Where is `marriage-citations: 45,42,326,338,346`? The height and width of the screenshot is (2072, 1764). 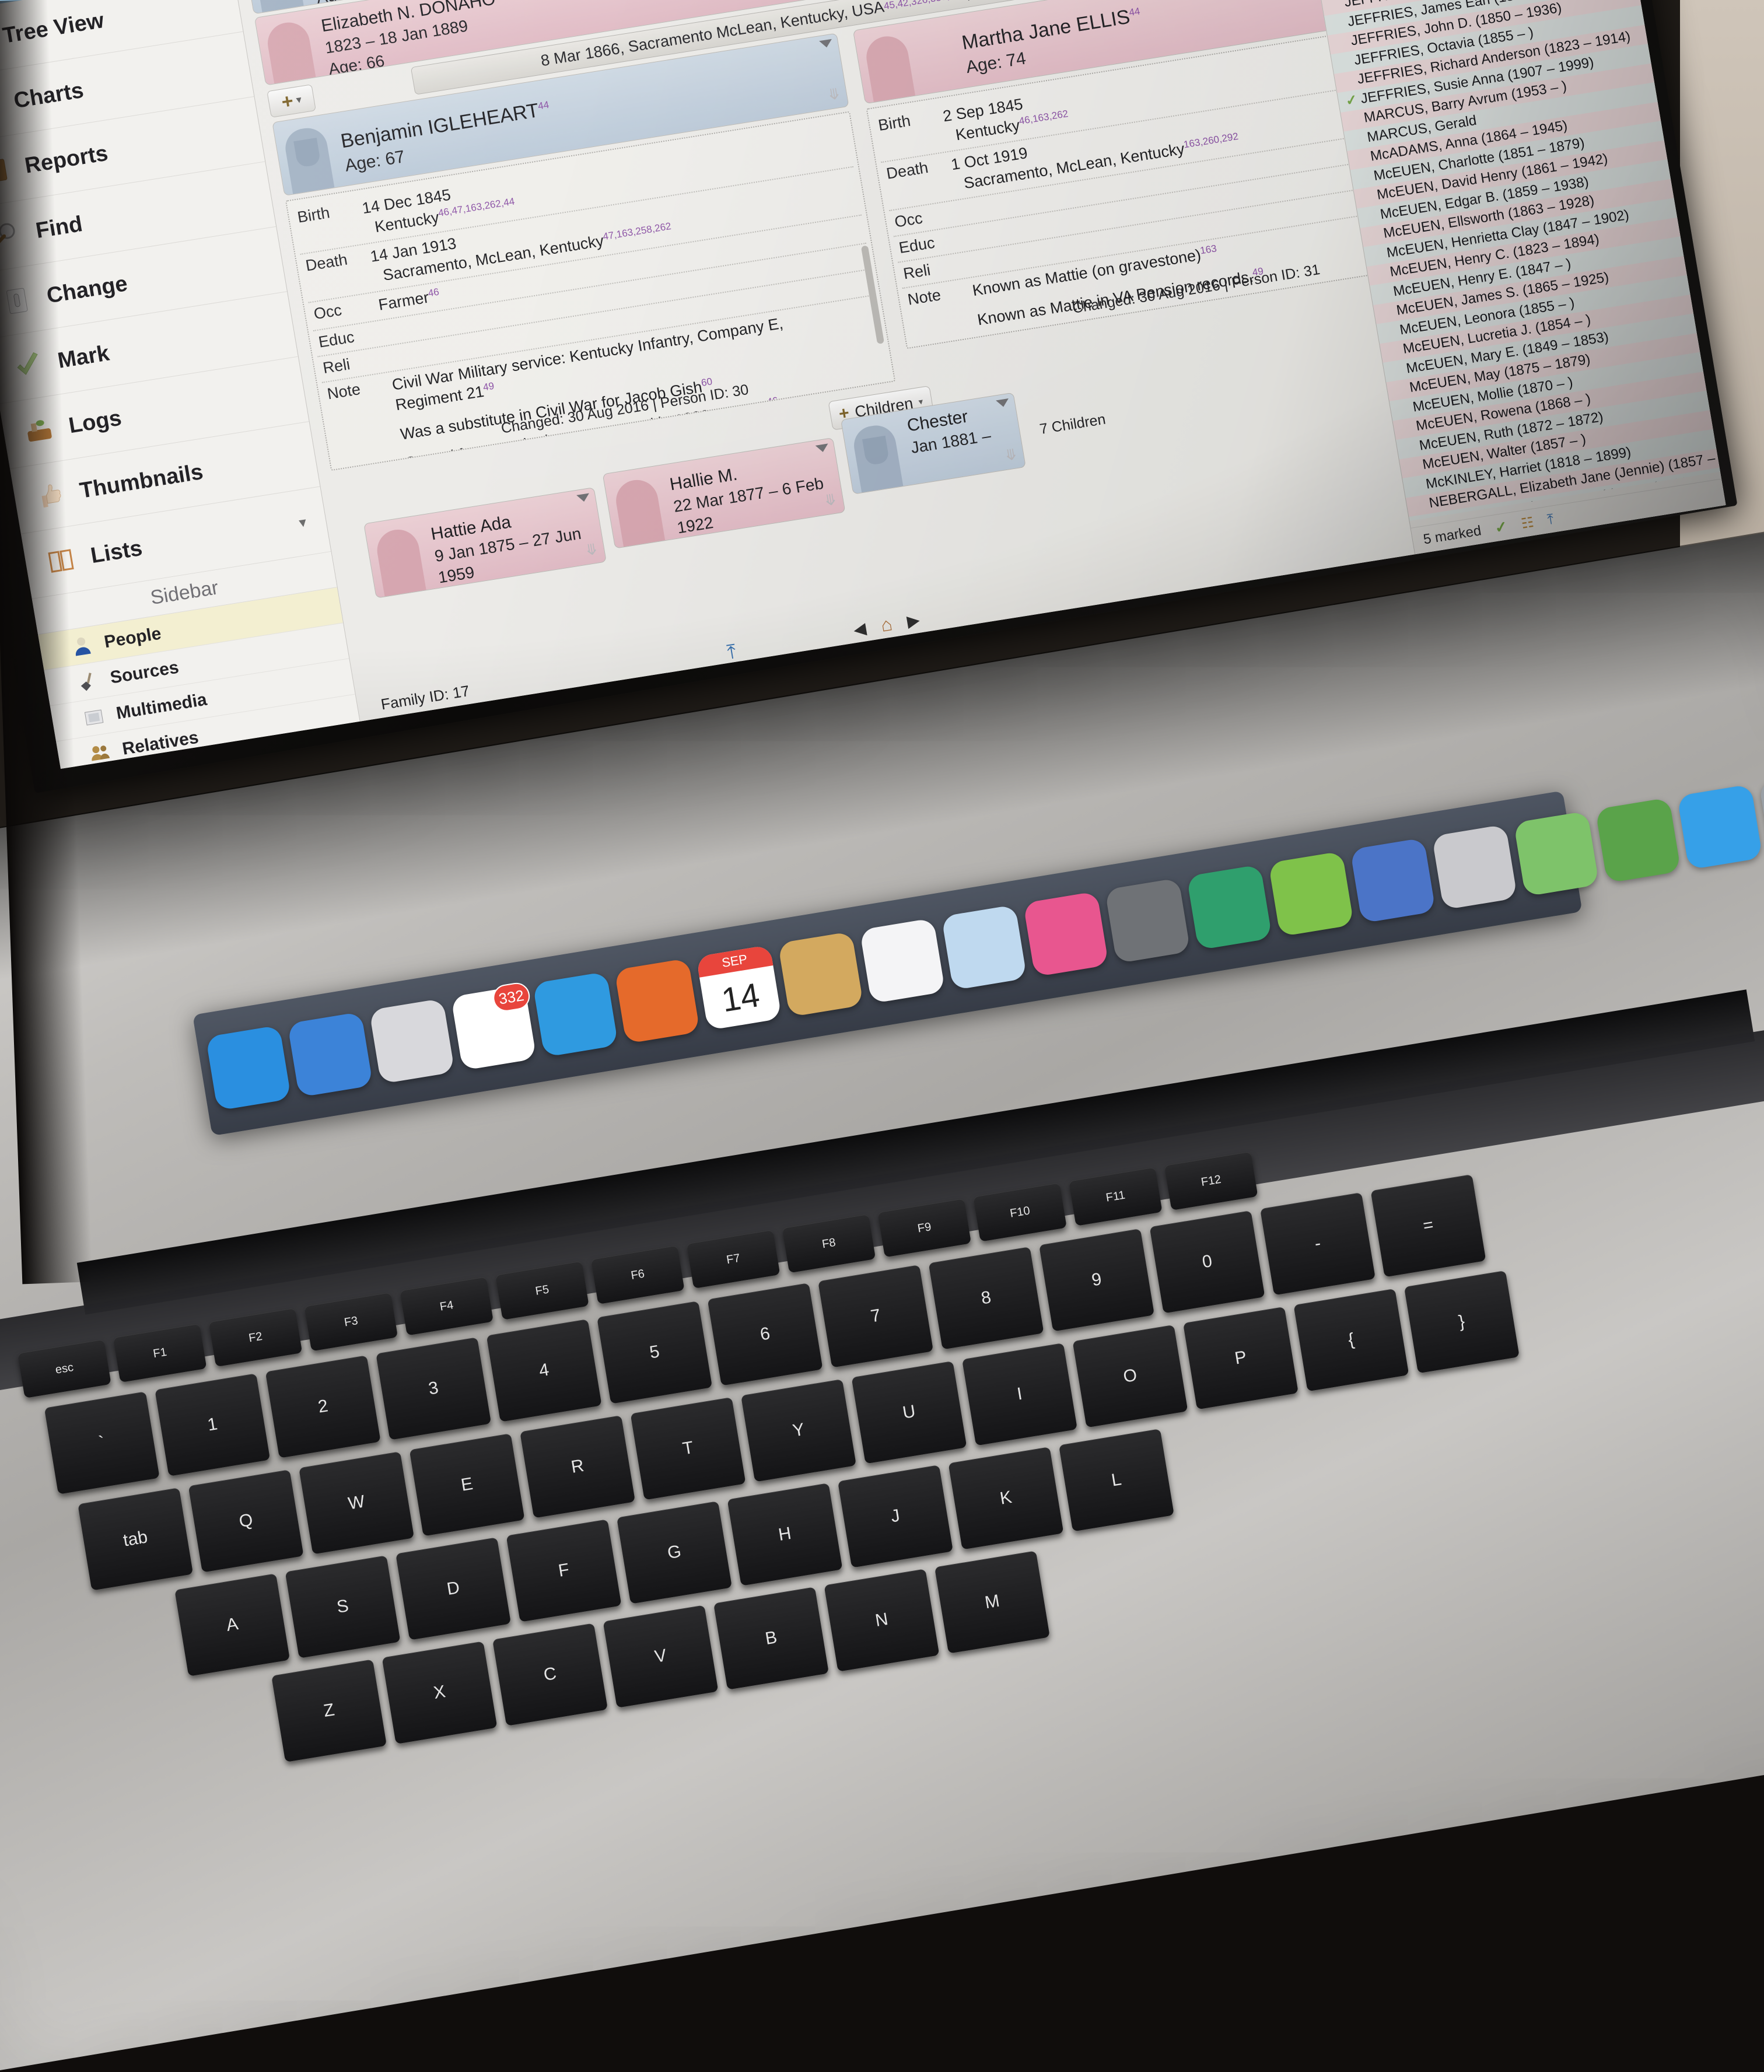
marriage-citations: 45,42,326,338,346 is located at coordinates (925, 6).